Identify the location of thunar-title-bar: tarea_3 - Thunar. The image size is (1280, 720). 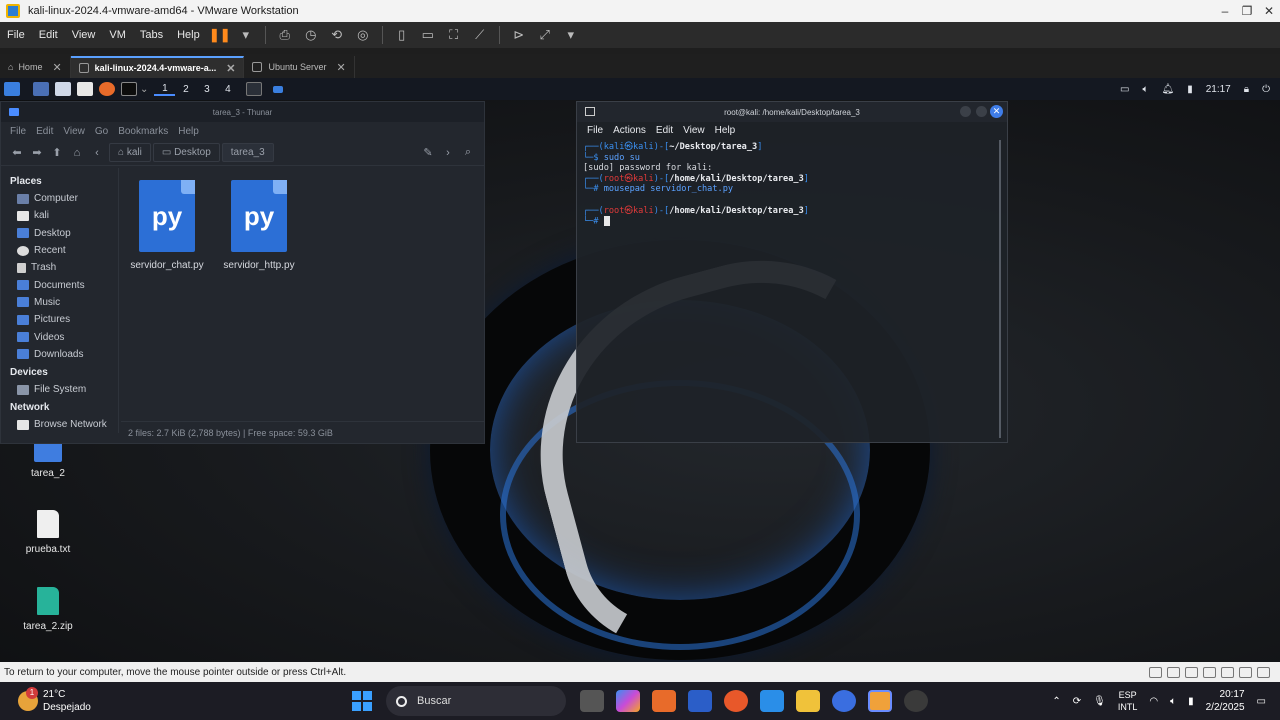
(242, 112).